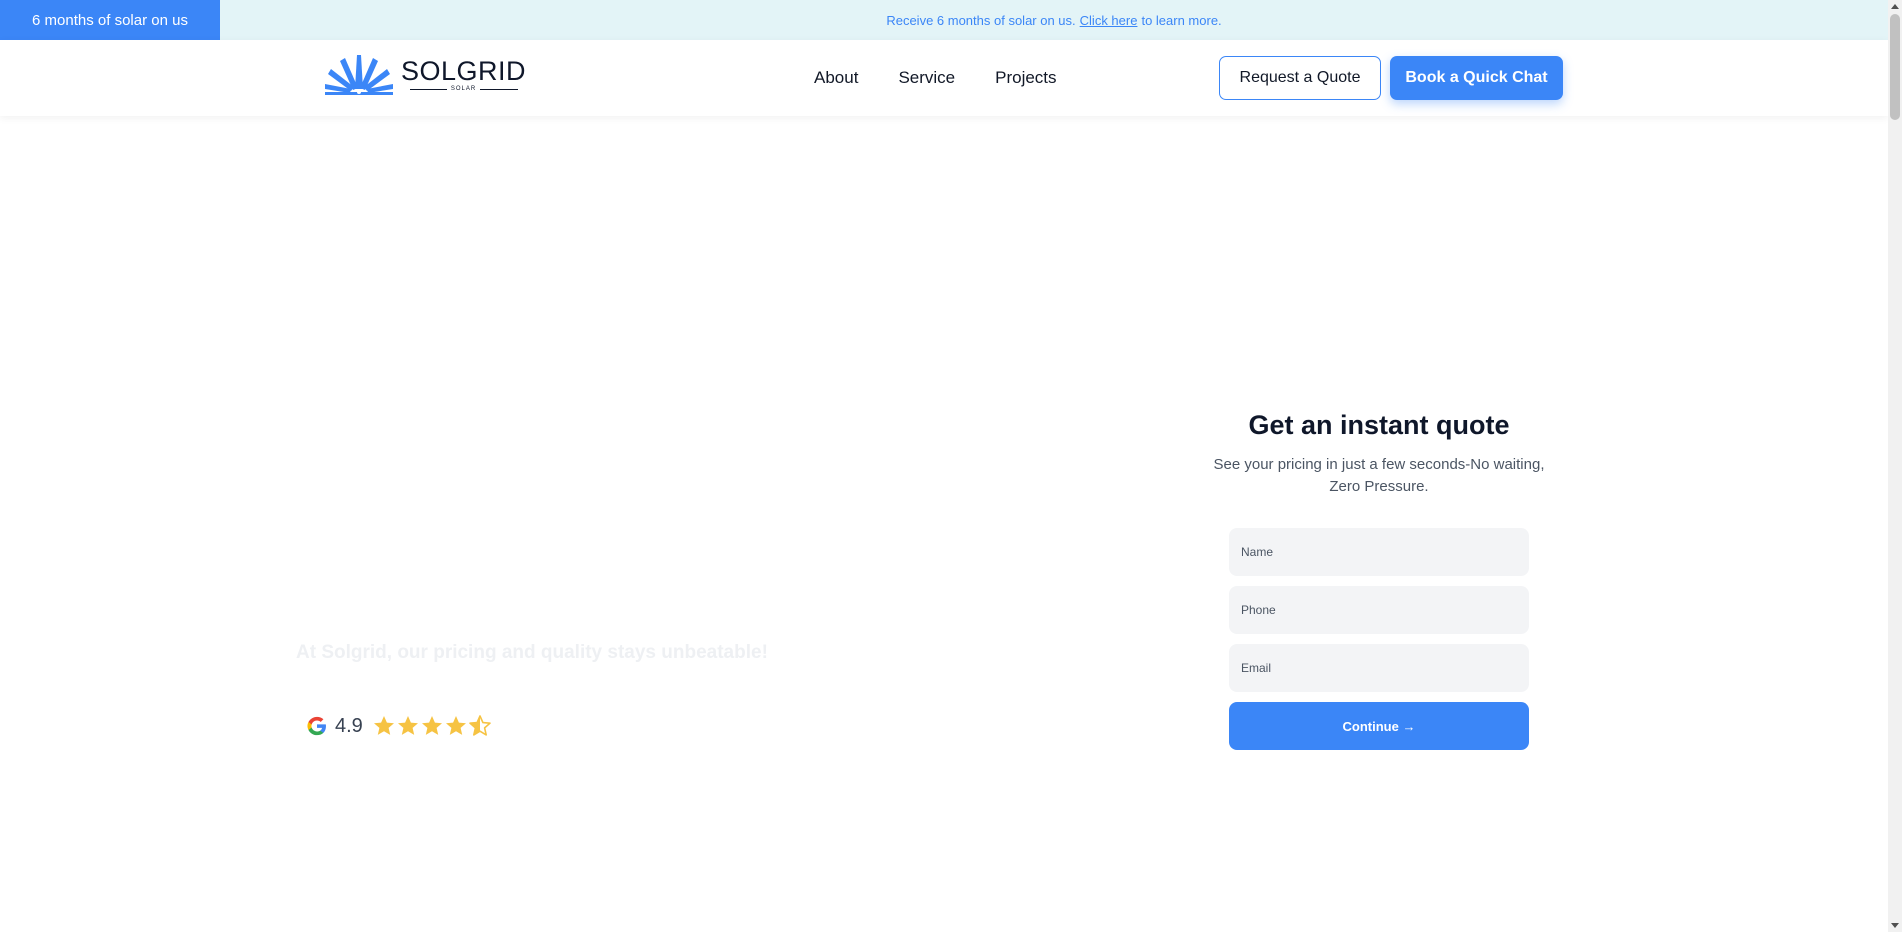 This screenshot has height=932, width=1902. What do you see at coordinates (464, 71) in the screenshot?
I see `logo-name: SOLGRID` at bounding box center [464, 71].